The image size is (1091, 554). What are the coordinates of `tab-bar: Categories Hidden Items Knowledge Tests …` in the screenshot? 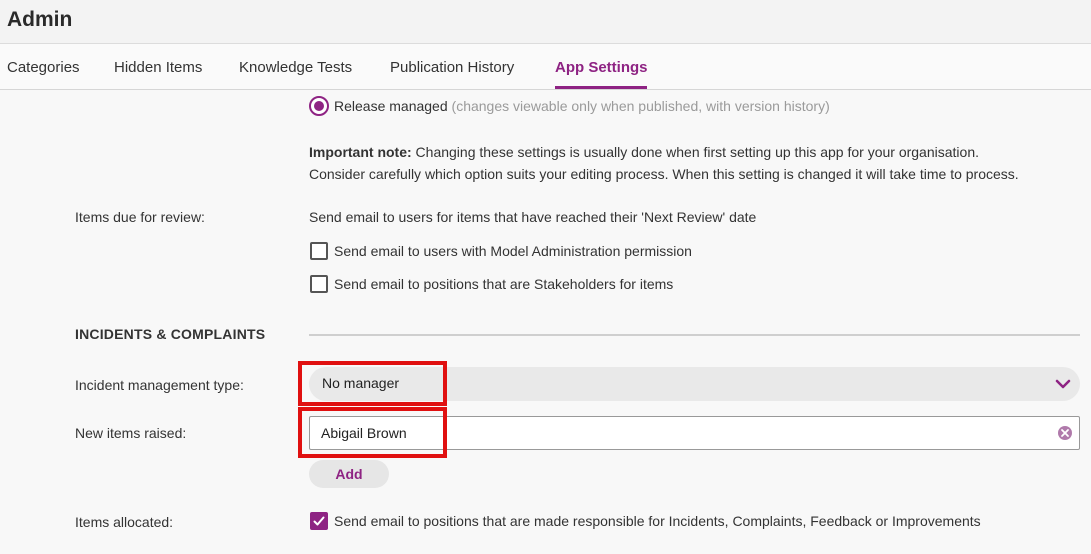 It's located at (545, 67).